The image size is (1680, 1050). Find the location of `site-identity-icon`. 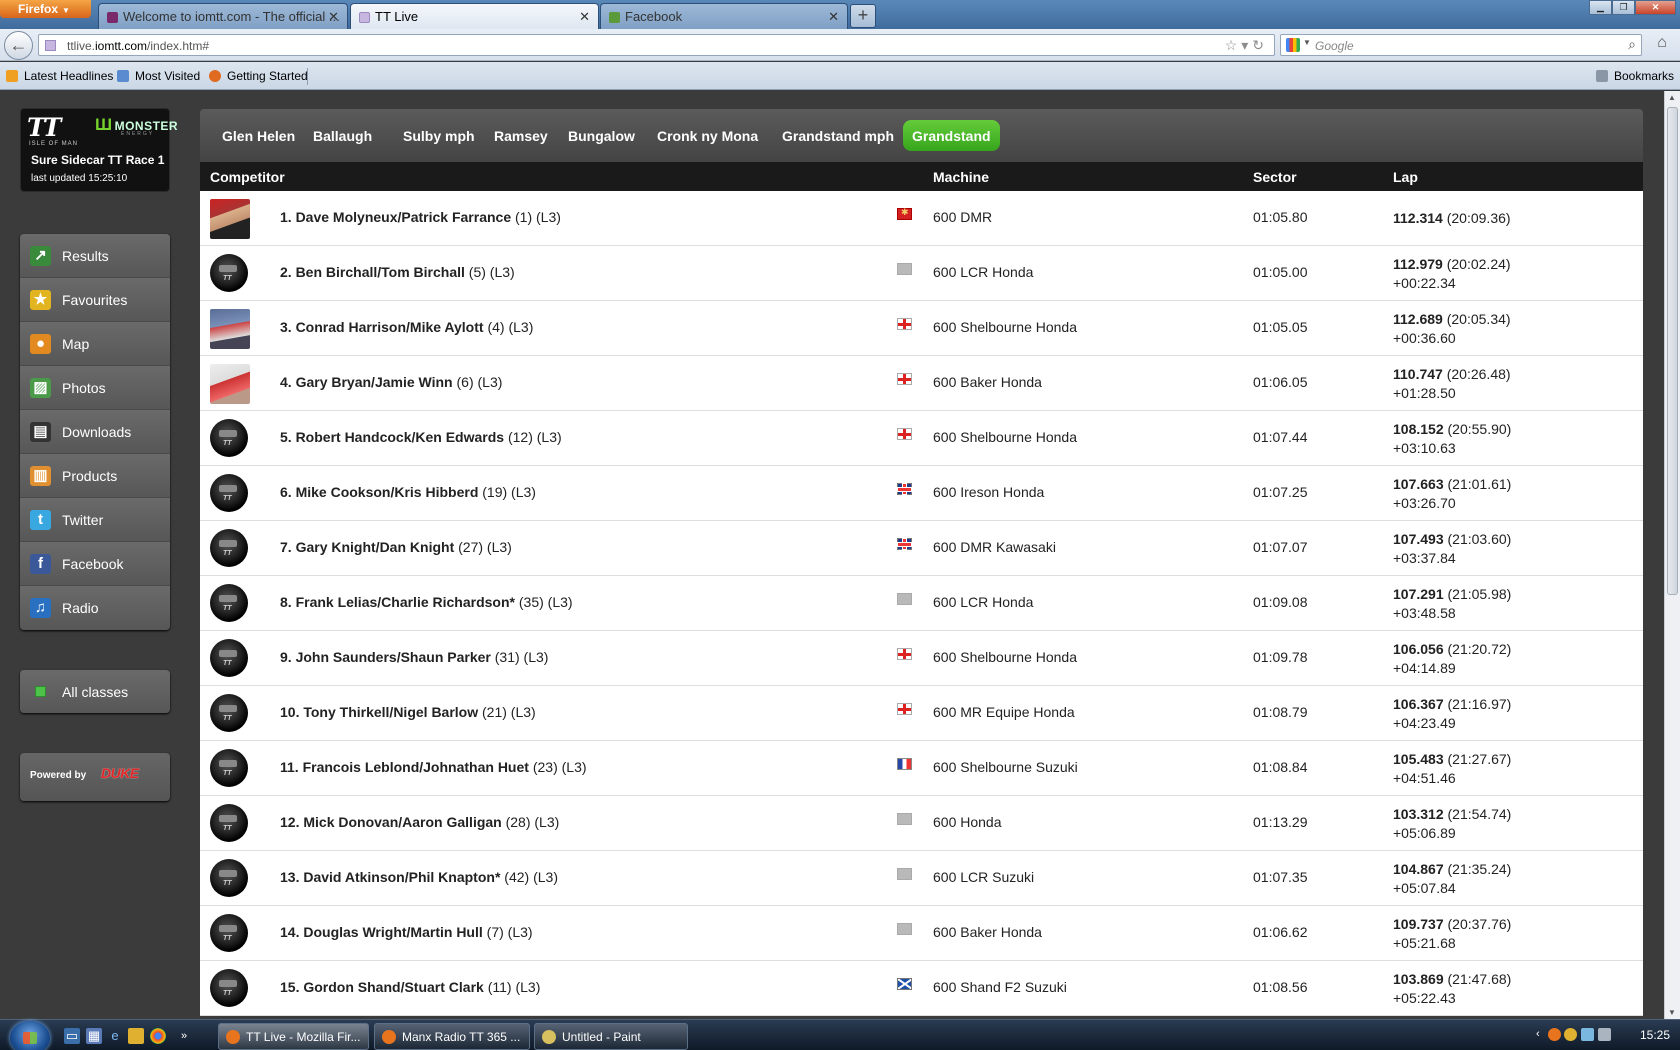

site-identity-icon is located at coordinates (50, 45).